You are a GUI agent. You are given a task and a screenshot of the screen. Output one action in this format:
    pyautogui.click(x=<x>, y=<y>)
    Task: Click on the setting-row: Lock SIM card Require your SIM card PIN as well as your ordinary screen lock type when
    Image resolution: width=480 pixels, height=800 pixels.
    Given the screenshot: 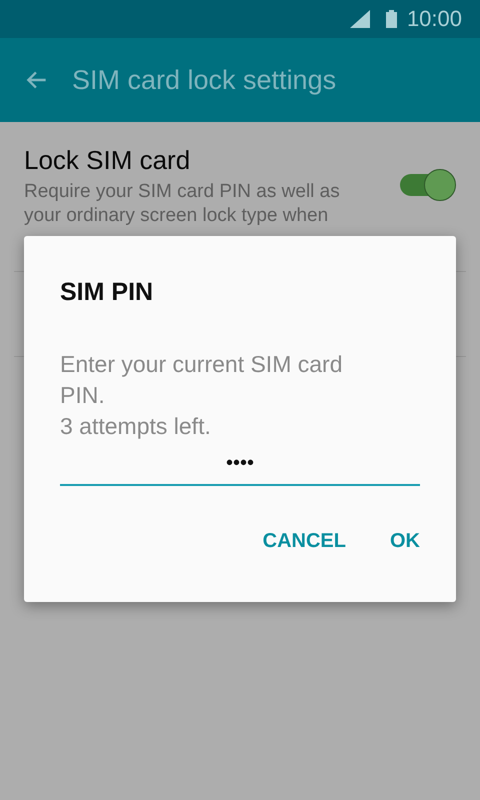 What is the action you would take?
    pyautogui.click(x=240, y=175)
    